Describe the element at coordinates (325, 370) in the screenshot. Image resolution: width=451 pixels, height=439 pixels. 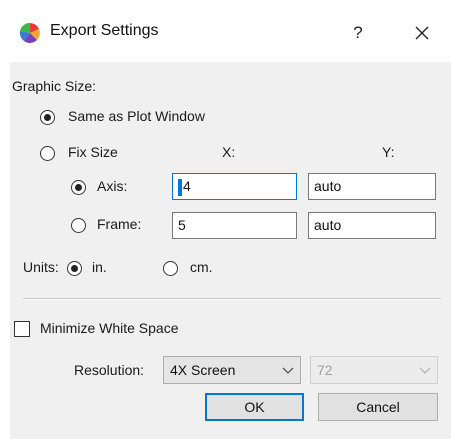
I see `resolution-dpi-value: 72` at that location.